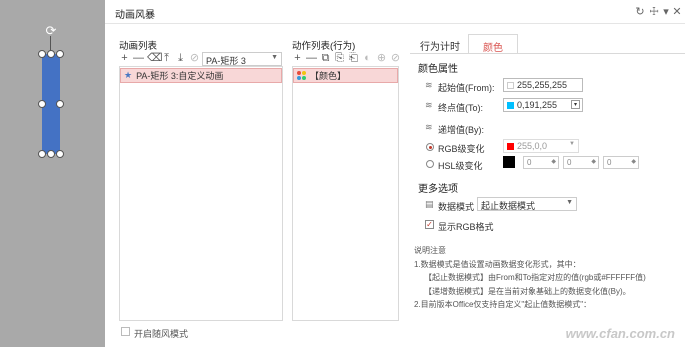  Describe the element at coordinates (510, 105) in the screenshot. I see `end-color-swatch` at that location.